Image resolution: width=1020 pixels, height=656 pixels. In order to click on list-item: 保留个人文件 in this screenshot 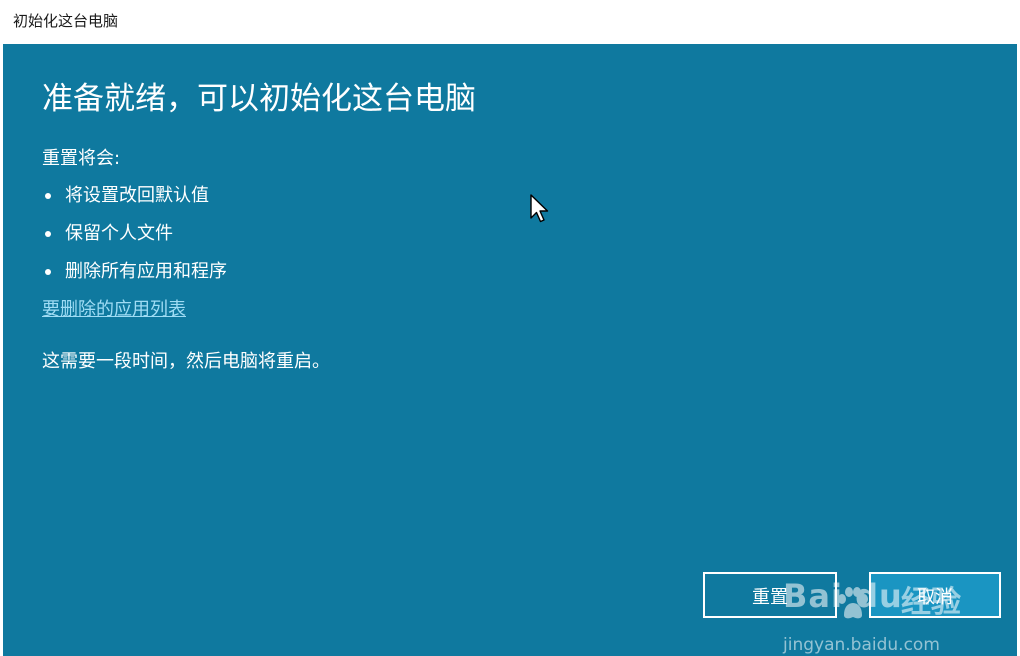, I will do `click(134, 241)`.